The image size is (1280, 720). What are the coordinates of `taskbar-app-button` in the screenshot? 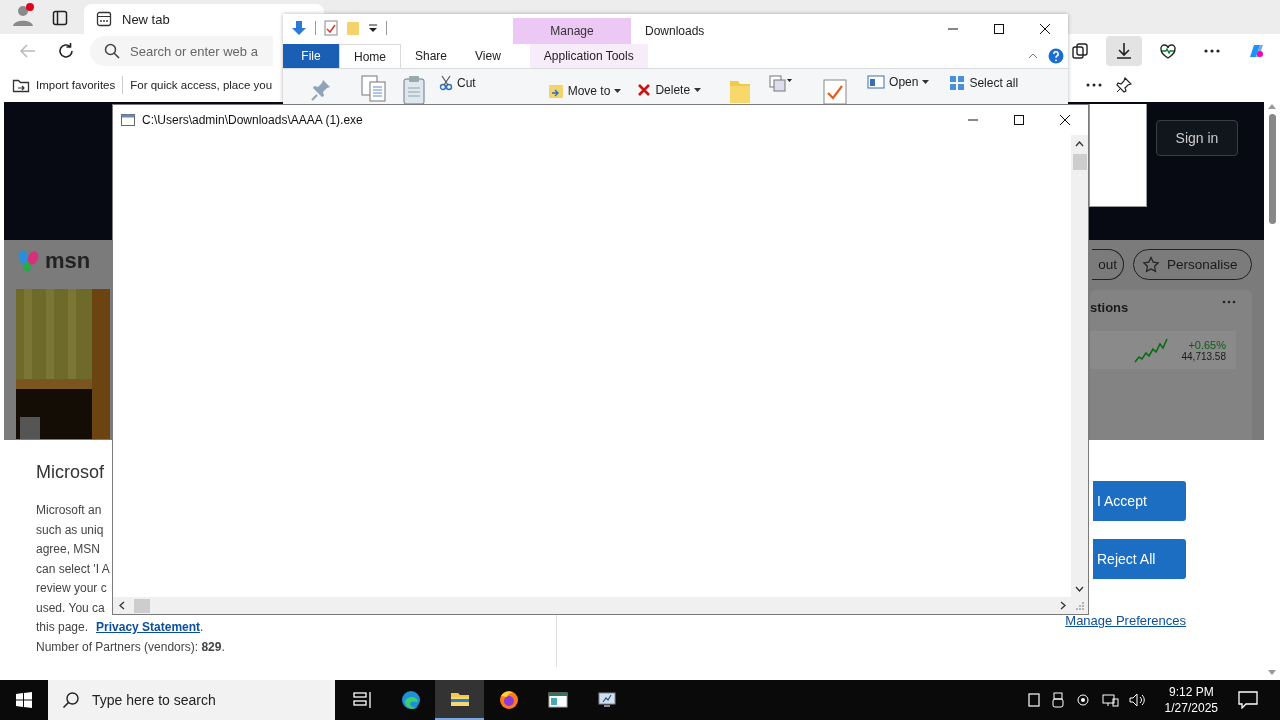 It's located at (459, 700).